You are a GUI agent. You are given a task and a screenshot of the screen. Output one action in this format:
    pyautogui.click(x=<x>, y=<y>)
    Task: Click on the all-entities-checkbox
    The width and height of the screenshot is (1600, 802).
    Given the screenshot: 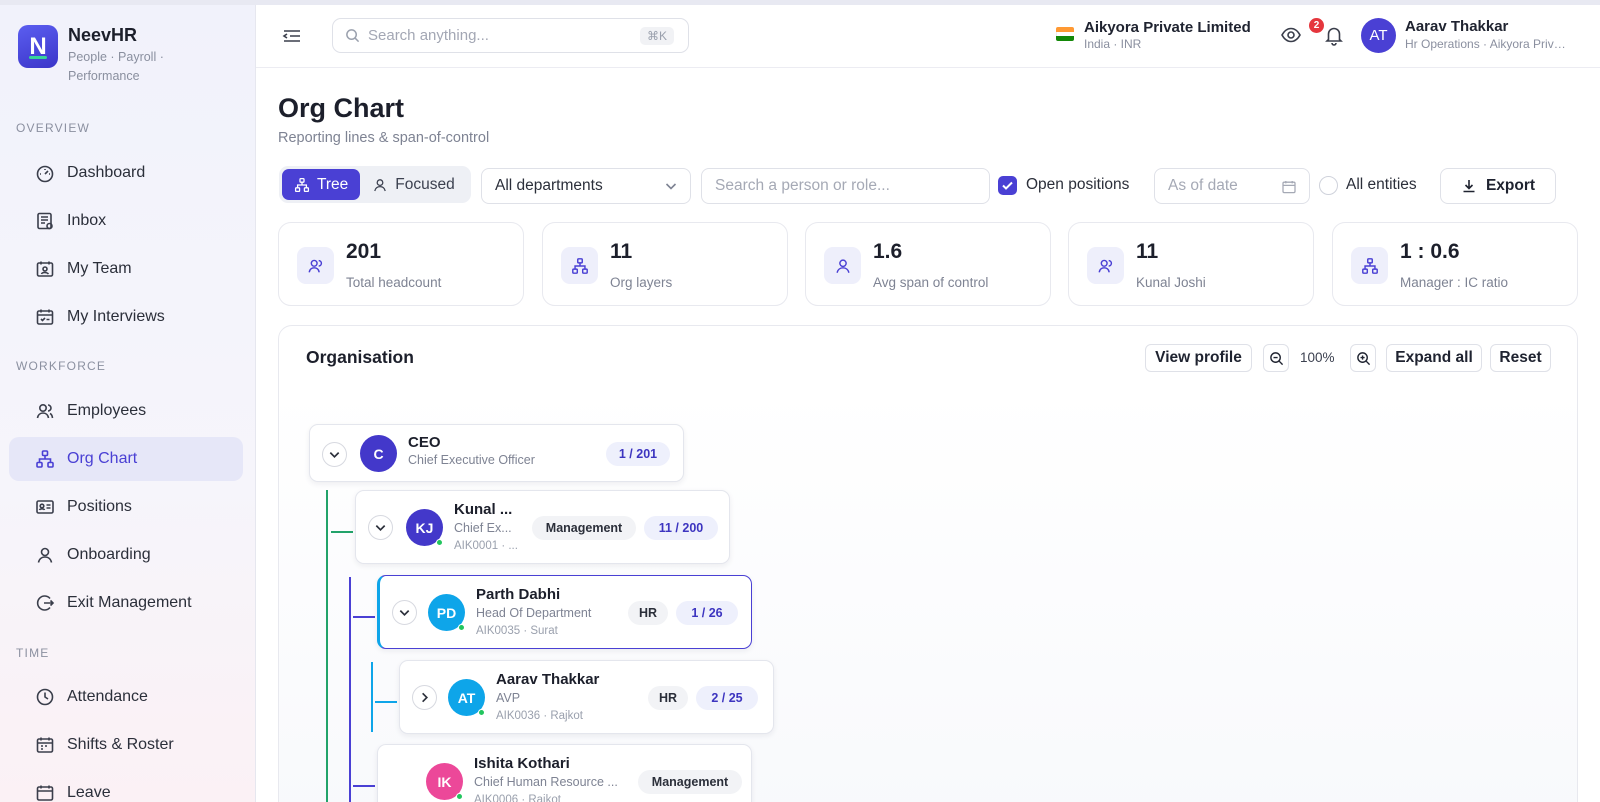 What is the action you would take?
    pyautogui.click(x=1328, y=185)
    